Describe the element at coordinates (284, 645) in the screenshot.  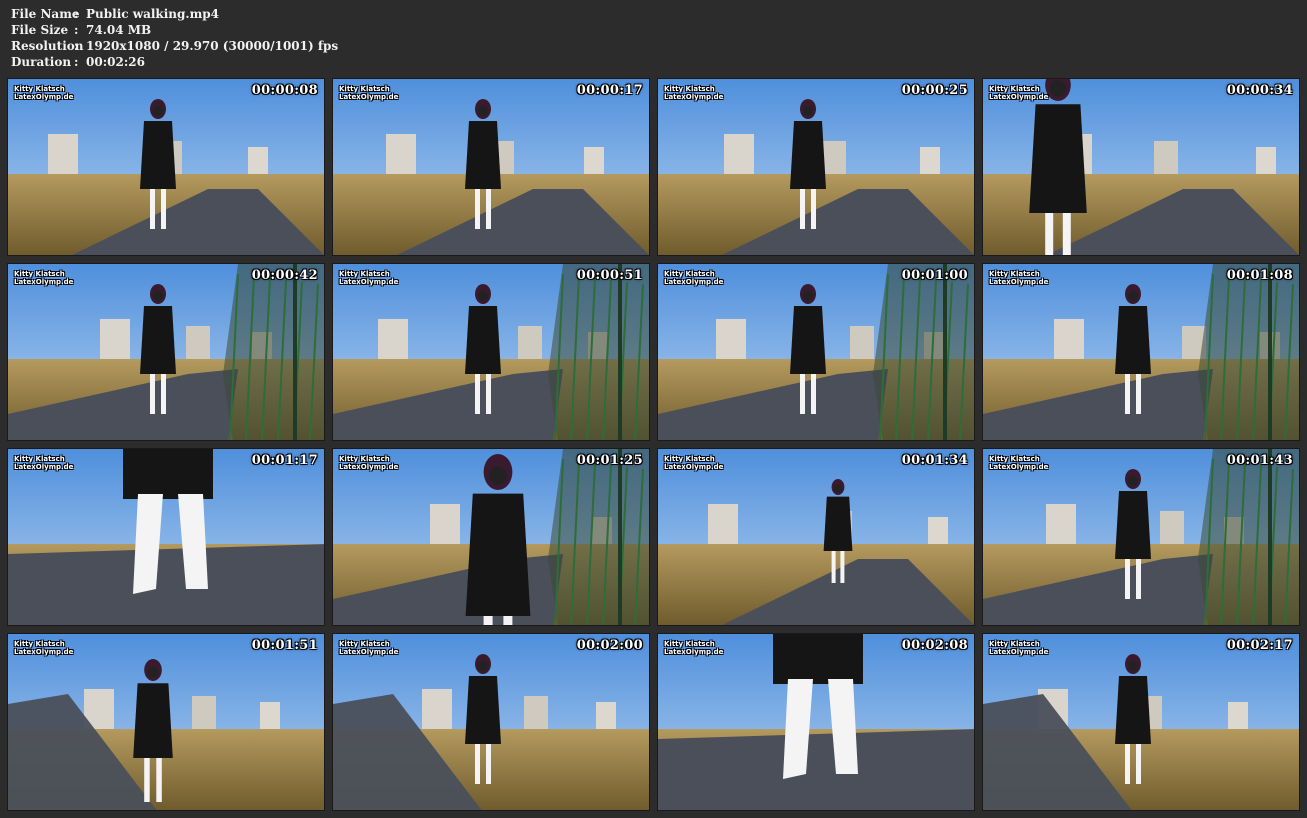
I see `timestamp-label: 00:01:51` at that location.